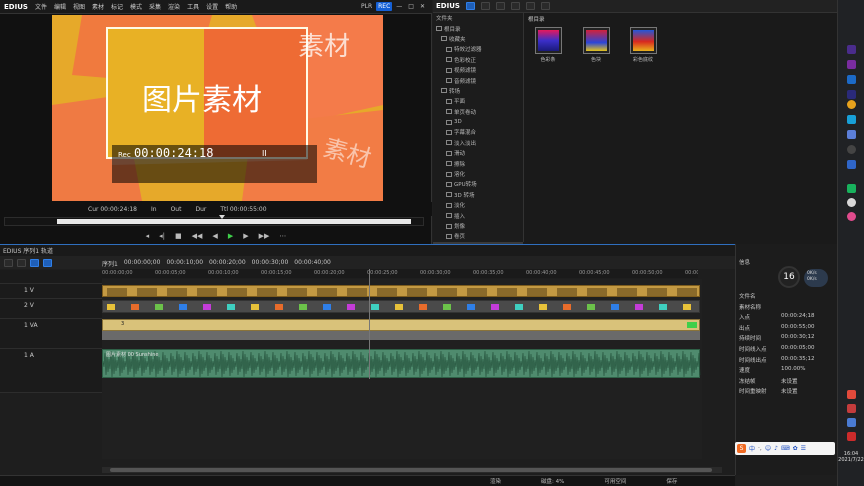 This screenshot has width=864, height=486. What do you see at coordinates (548, 40) in the screenshot?
I see `clip-thumb-color-bars` at bounding box center [548, 40].